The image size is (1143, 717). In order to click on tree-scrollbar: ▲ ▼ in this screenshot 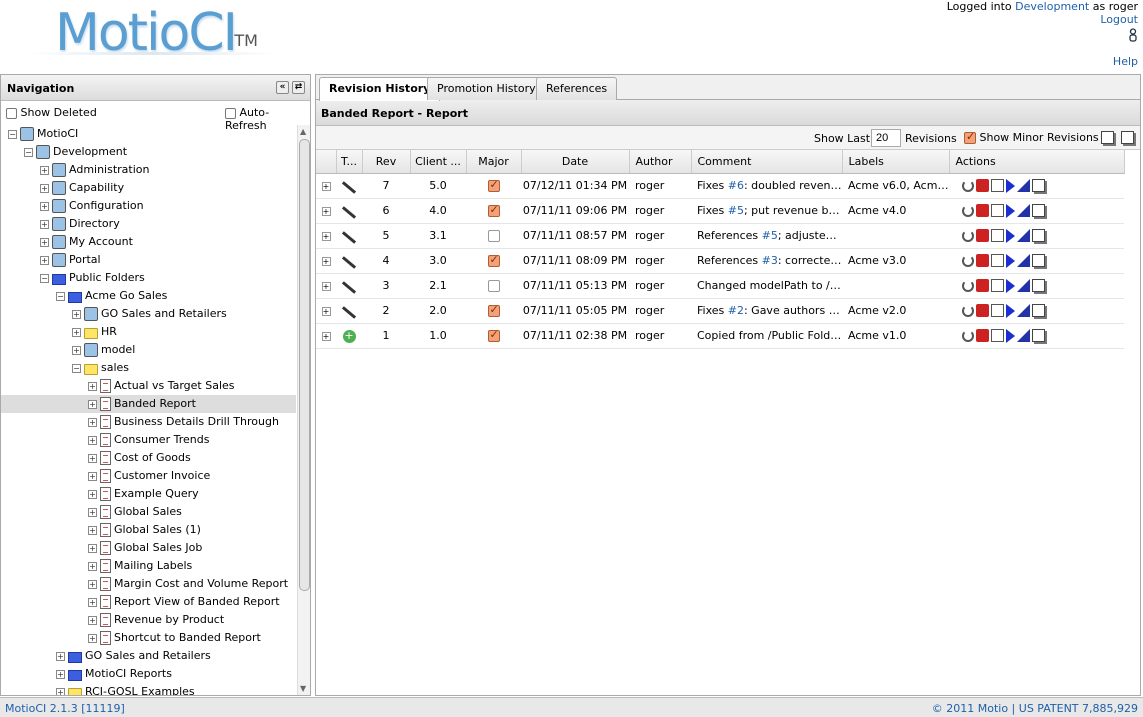, I will do `click(303, 410)`.